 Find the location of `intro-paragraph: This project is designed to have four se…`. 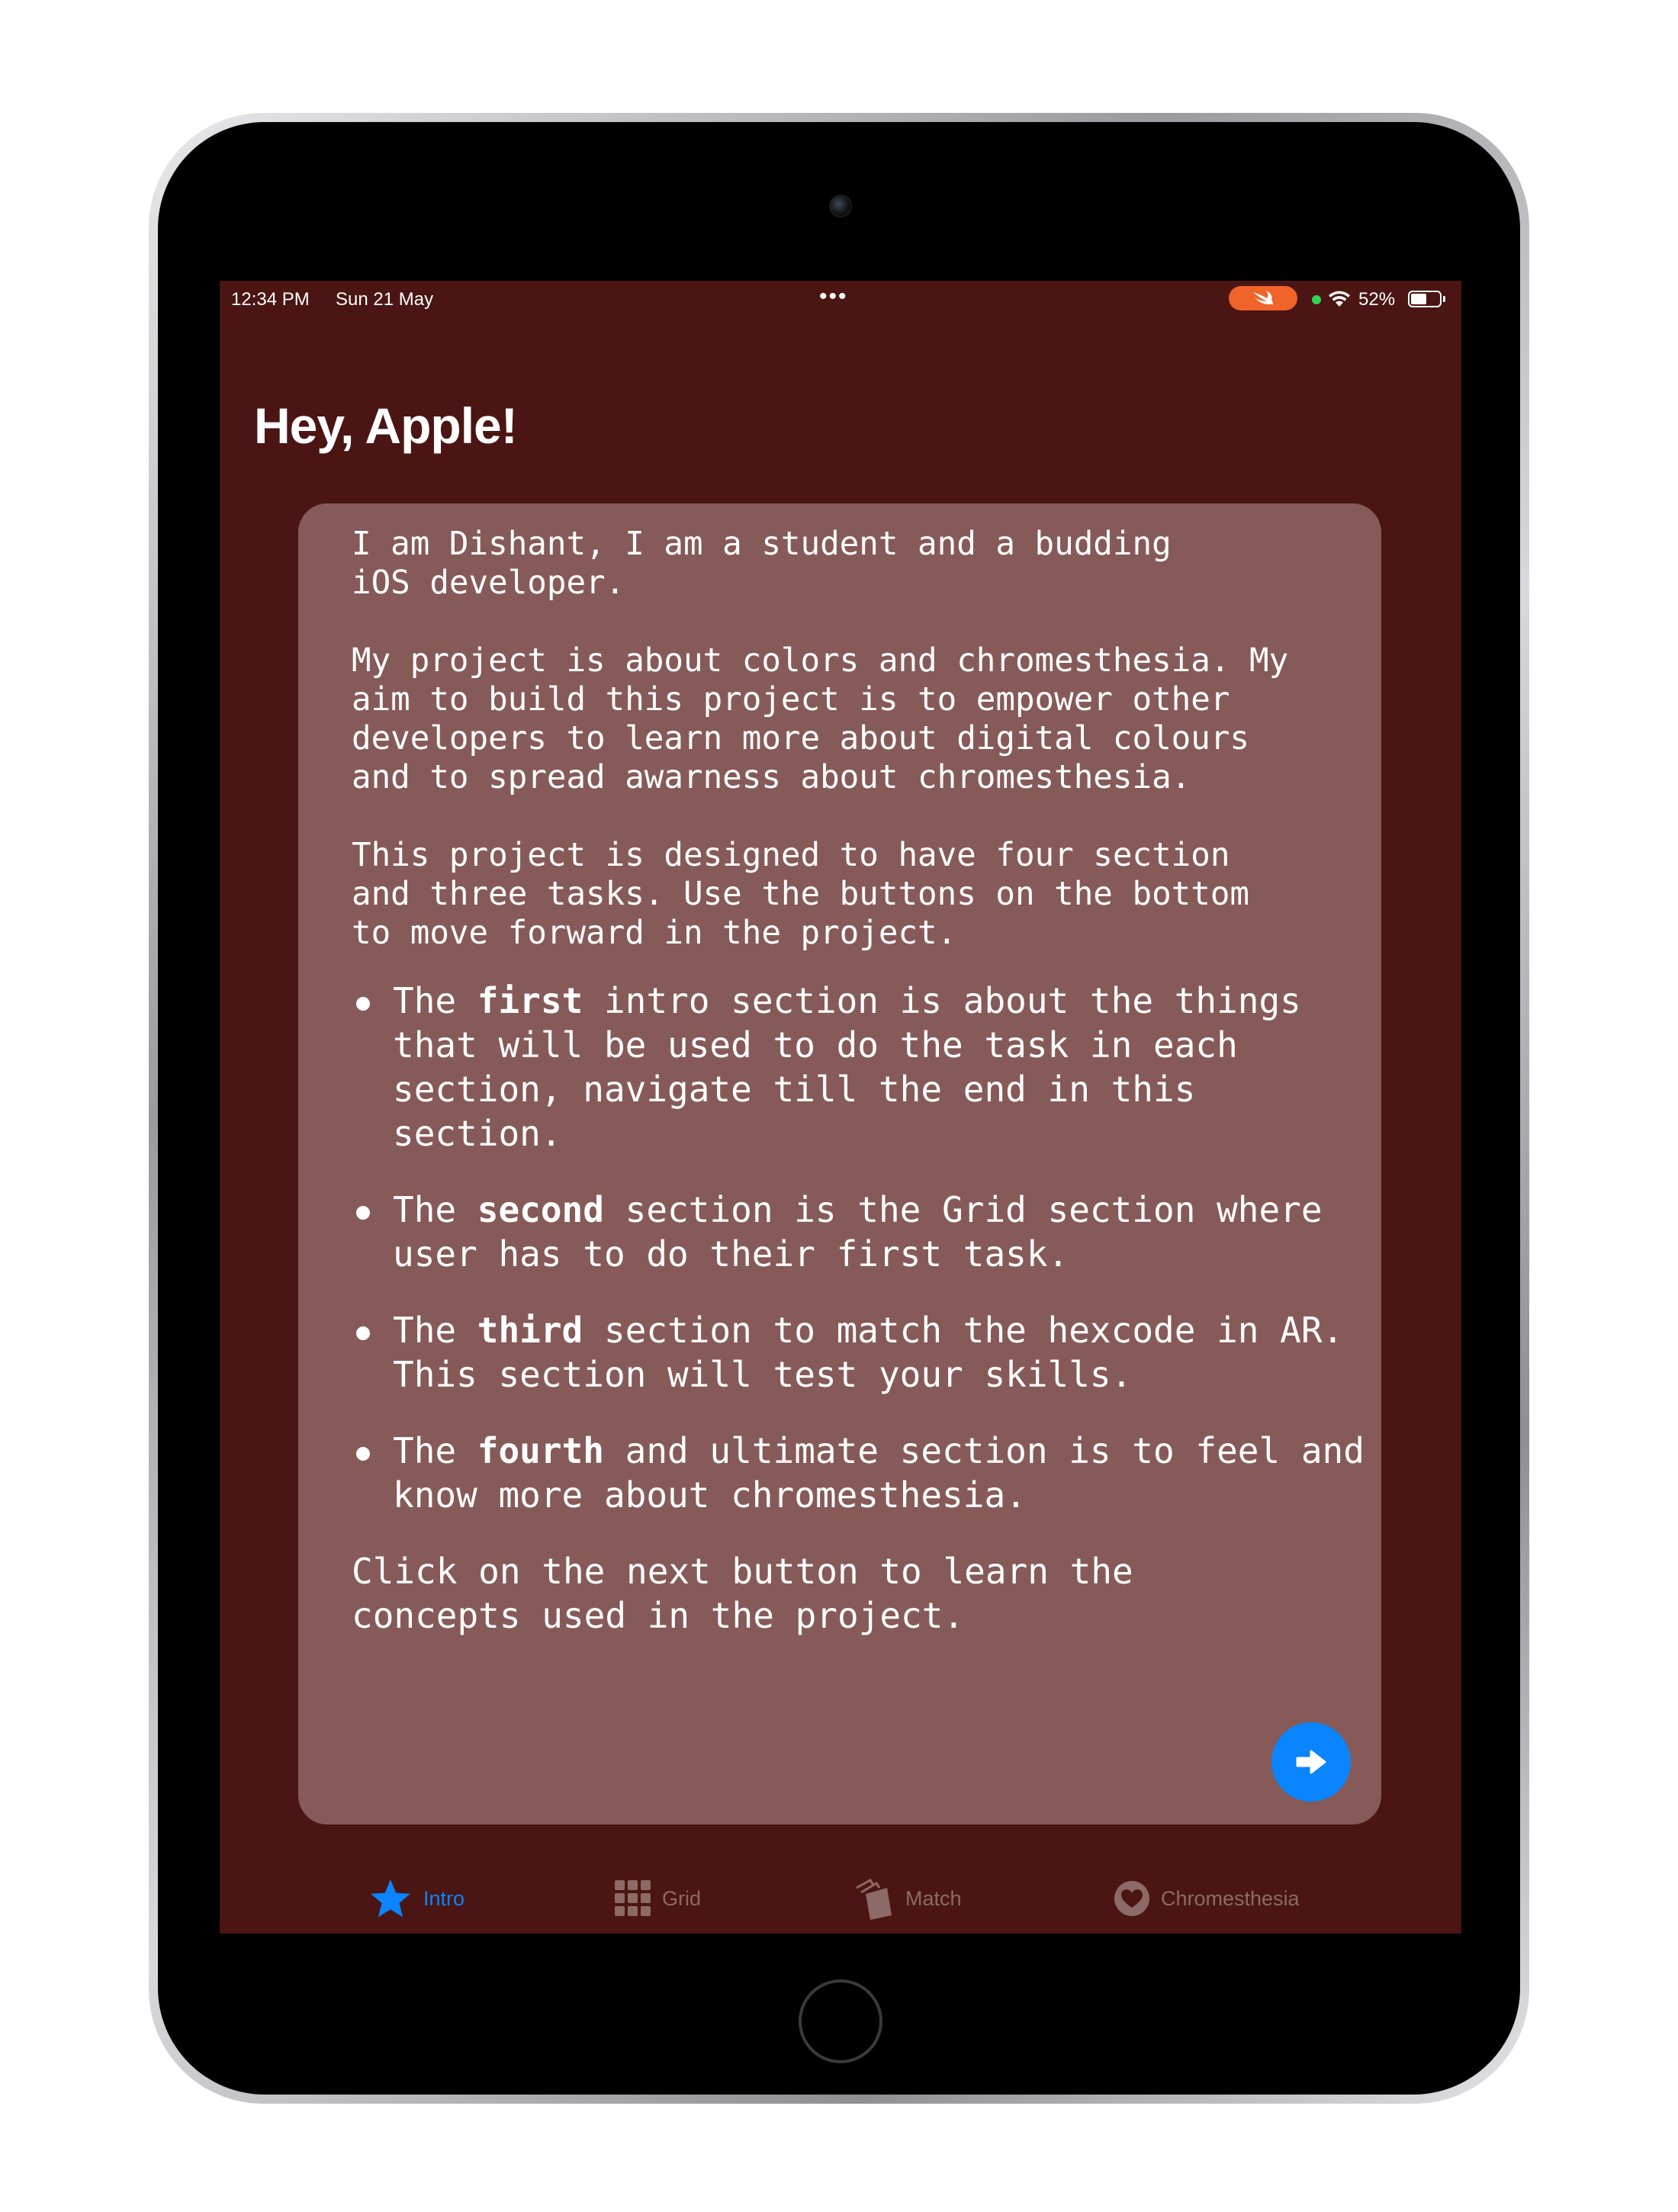

intro-paragraph: This project is designed to have four se… is located at coordinates (801, 894).